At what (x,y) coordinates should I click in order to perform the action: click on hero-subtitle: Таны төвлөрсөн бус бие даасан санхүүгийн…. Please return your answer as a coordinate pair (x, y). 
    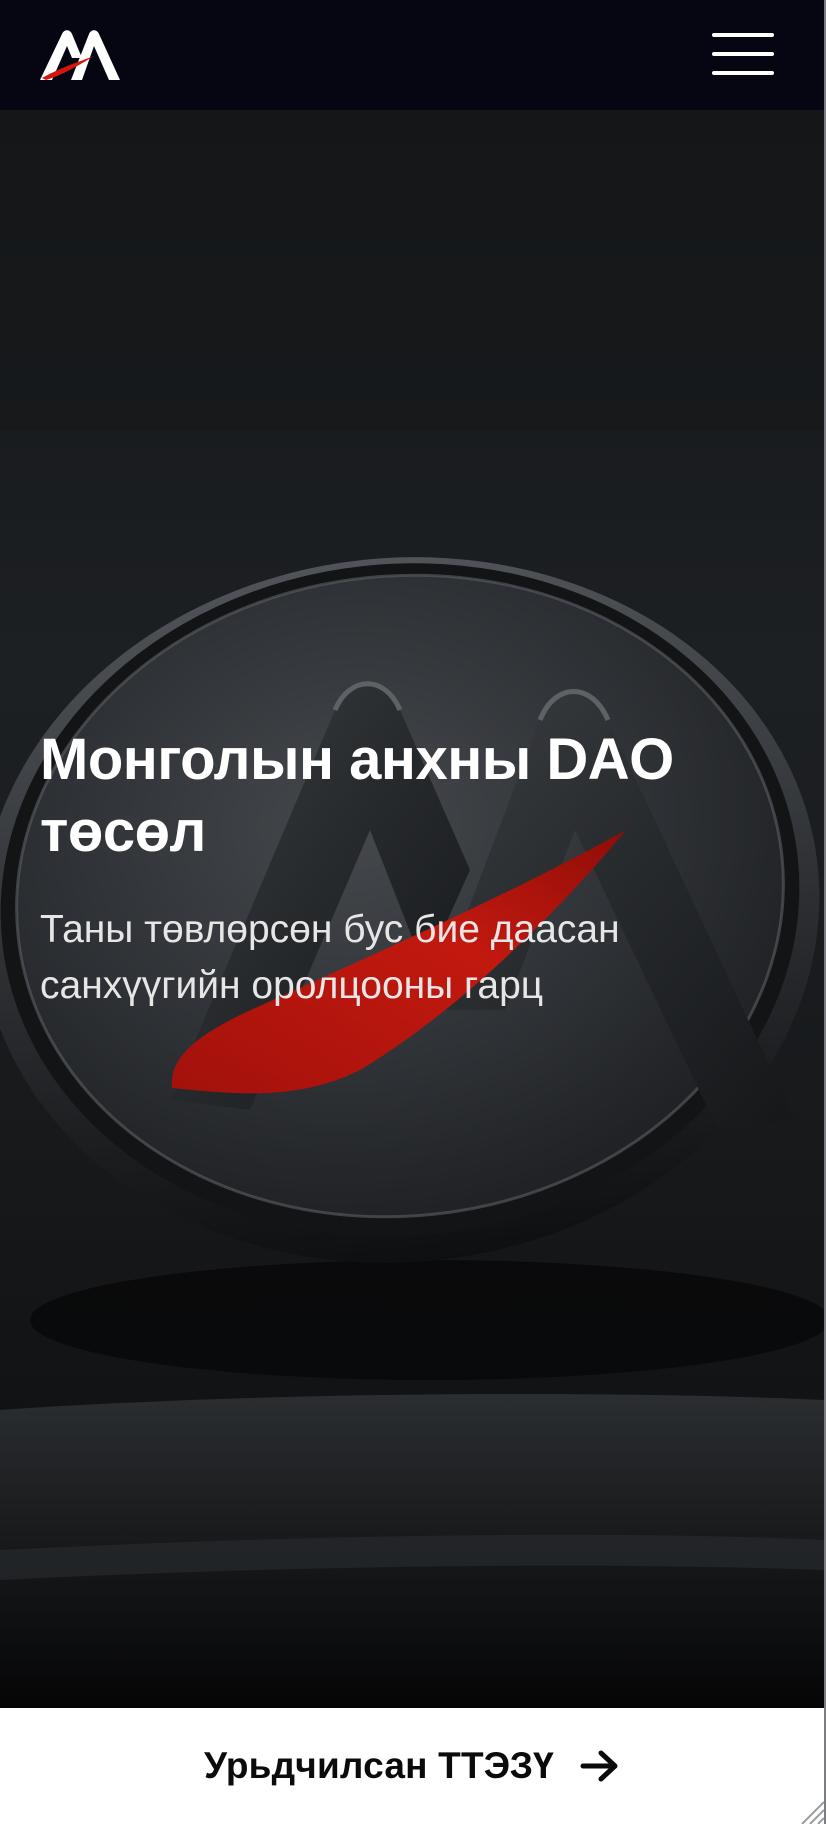
    Looking at the image, I should click on (330, 957).